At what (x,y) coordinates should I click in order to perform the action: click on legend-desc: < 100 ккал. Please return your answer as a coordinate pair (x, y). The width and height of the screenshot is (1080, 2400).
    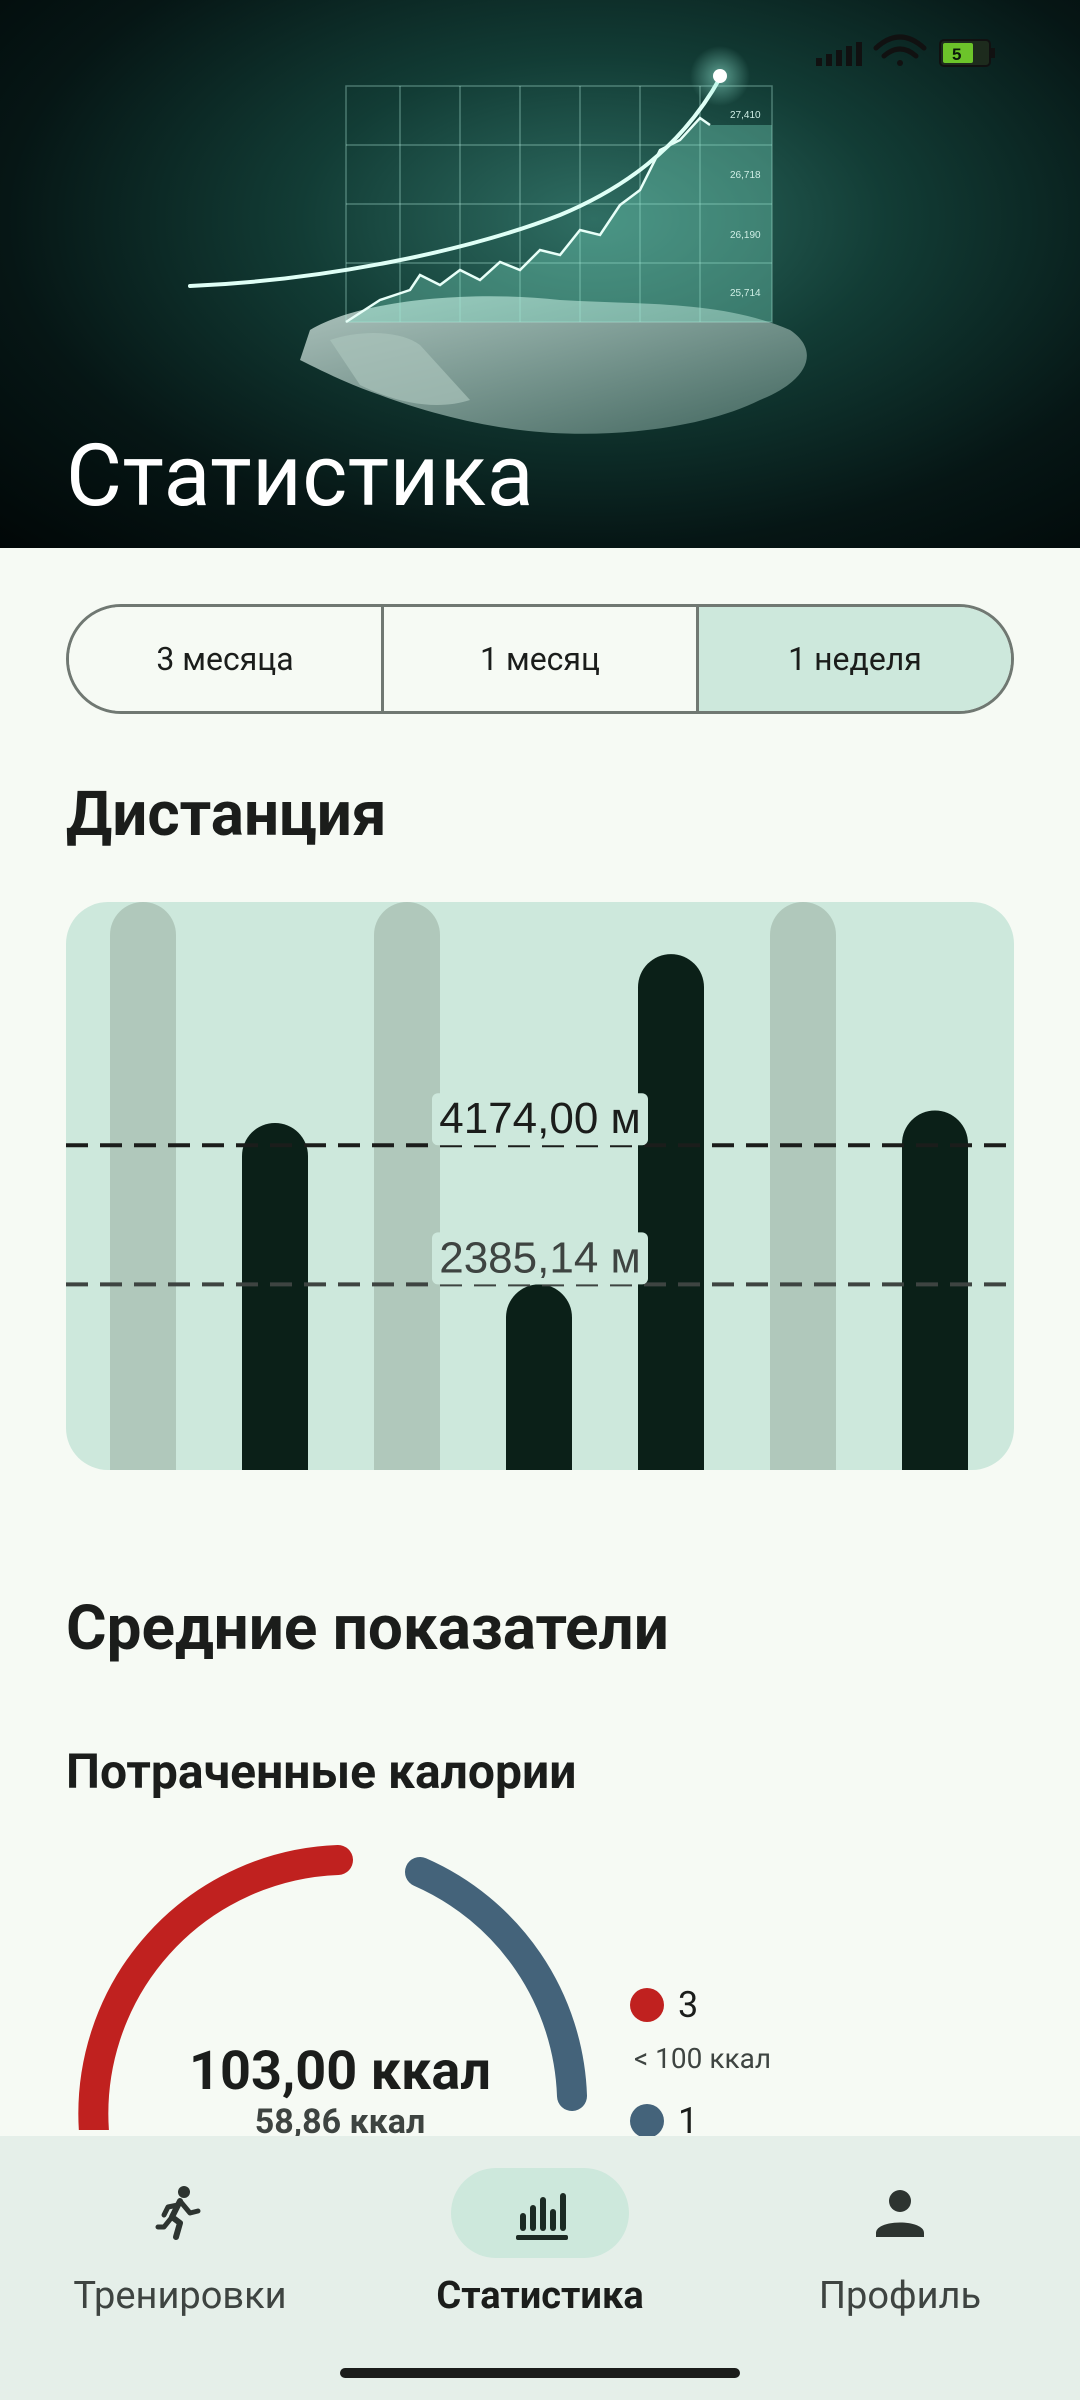
    Looking at the image, I should click on (703, 2058).